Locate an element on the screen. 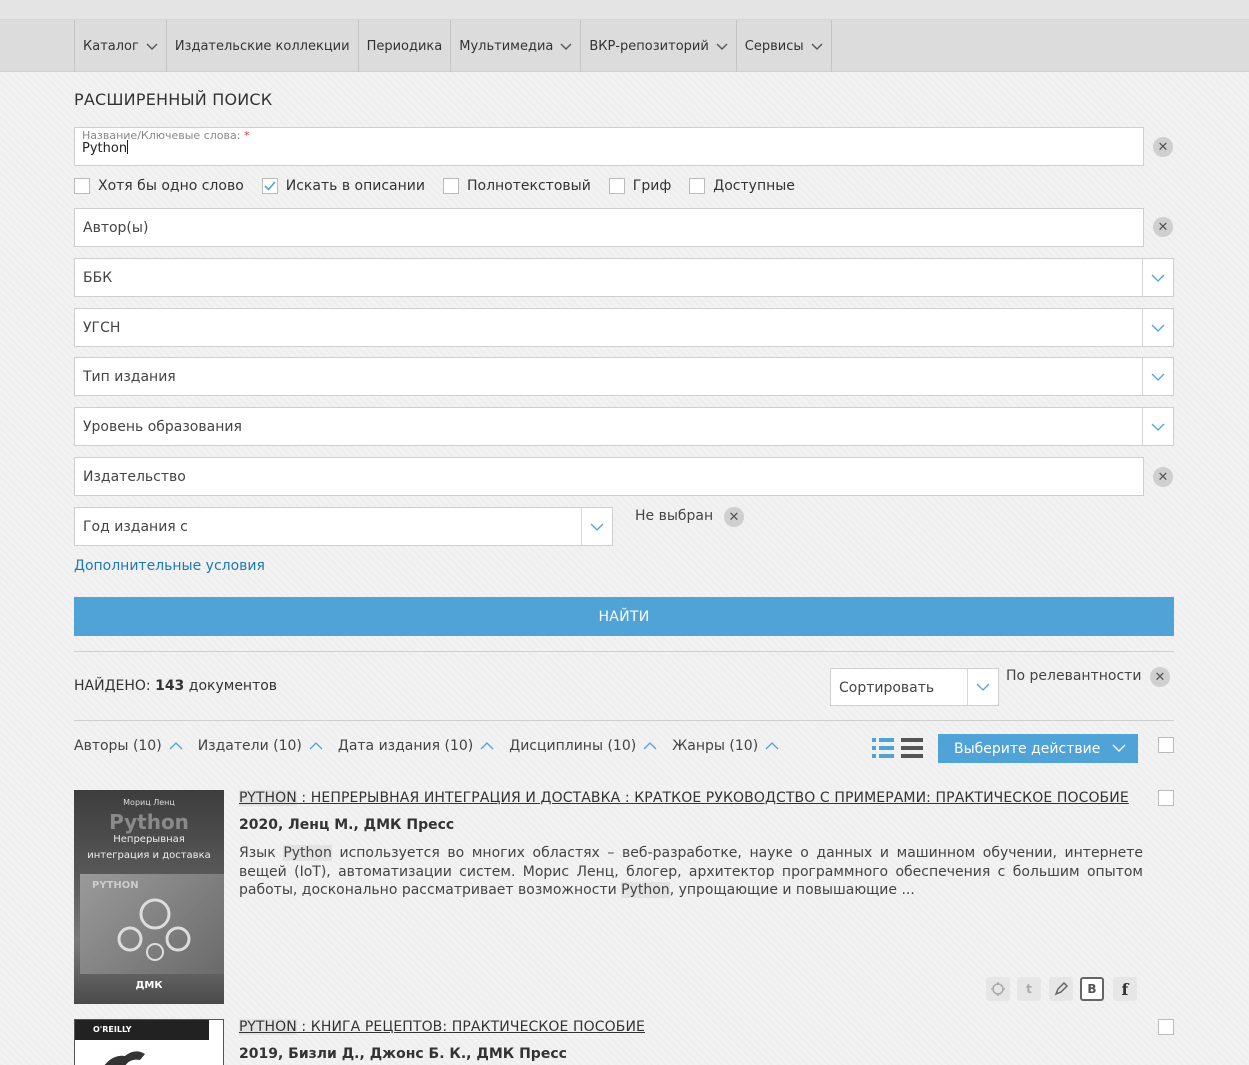 This screenshot has width=1249, height=1065. option-label: Доступные is located at coordinates (754, 186).